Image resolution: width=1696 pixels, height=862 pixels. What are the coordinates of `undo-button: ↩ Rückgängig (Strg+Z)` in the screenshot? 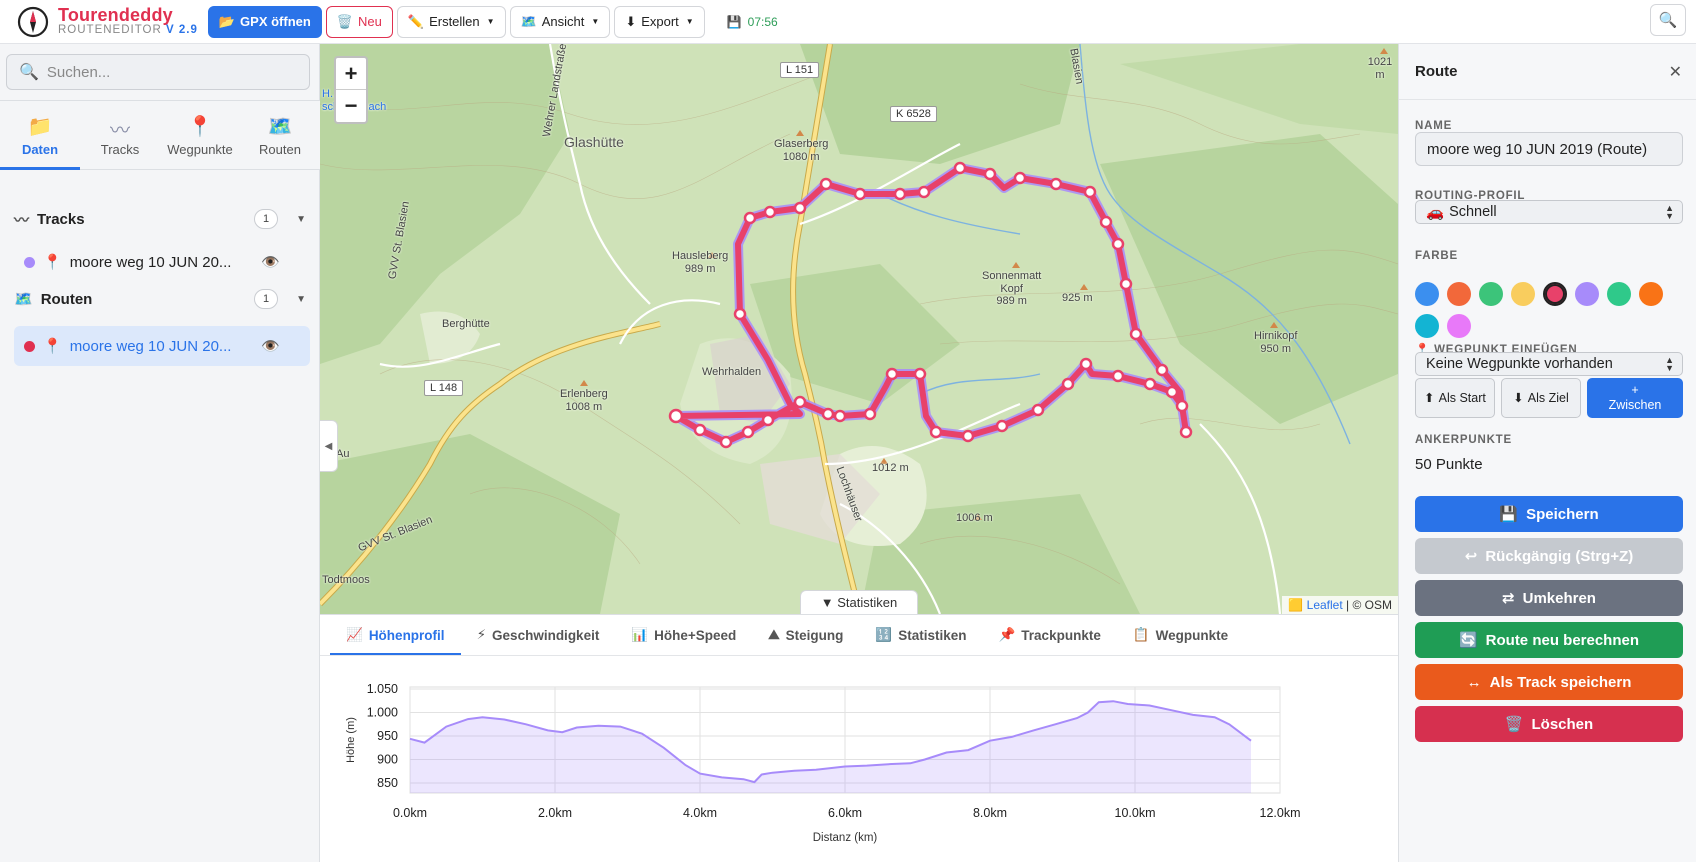 It's located at (1549, 556).